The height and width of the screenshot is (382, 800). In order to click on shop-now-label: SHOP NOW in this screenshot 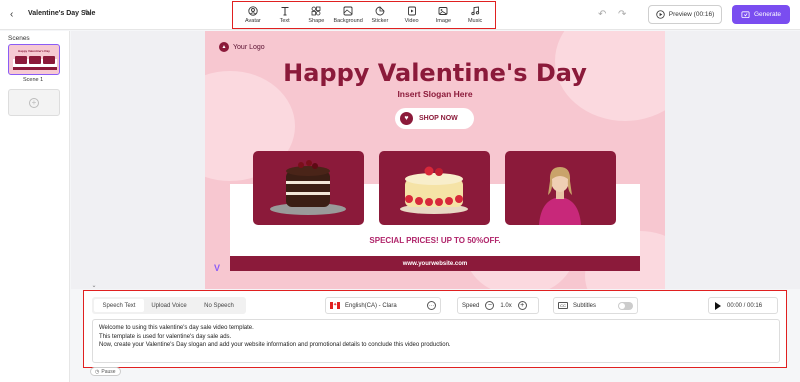, I will do `click(438, 118)`.